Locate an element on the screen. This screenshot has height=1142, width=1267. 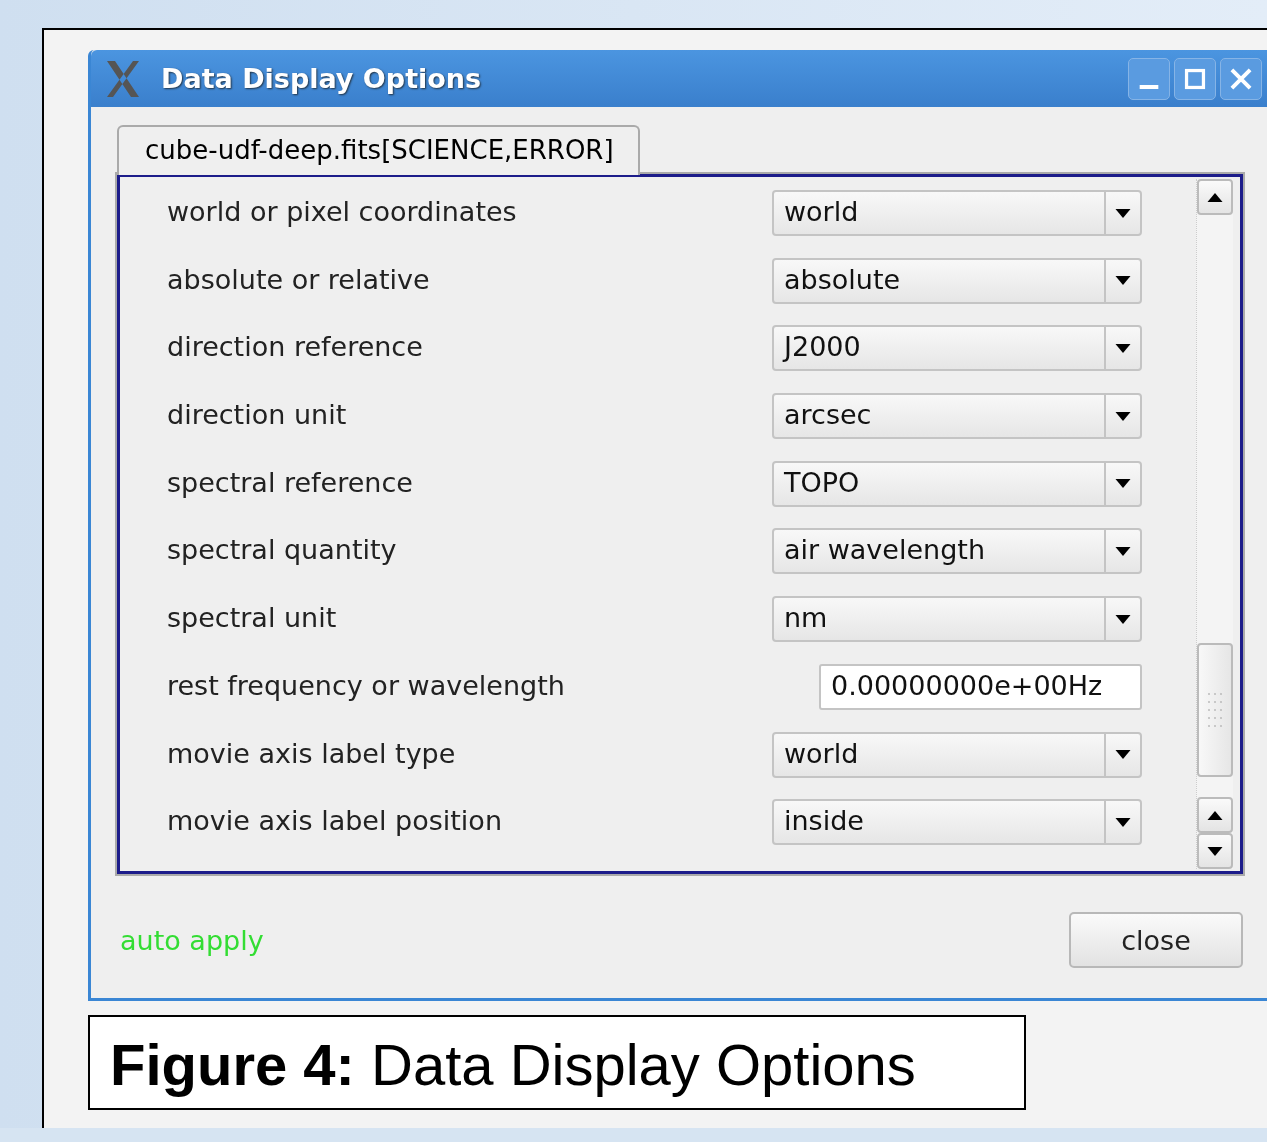
option-label: rest frequency or wavelength is located at coordinates (366, 685).